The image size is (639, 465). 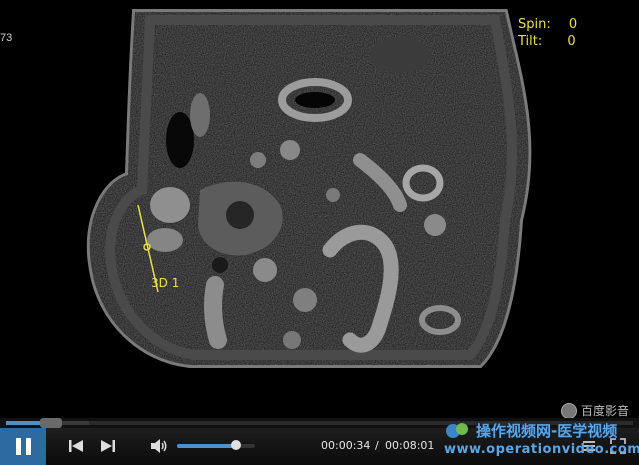 I want to click on playlist-icon, so click(x=589, y=446).